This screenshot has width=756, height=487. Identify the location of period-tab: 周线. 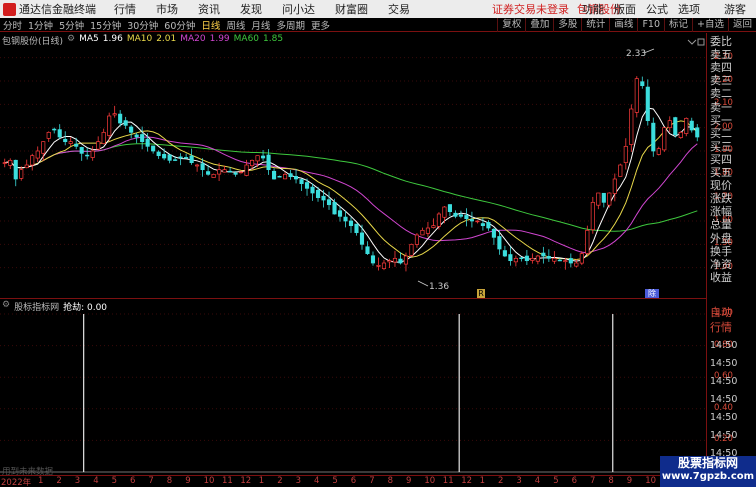
(235, 25).